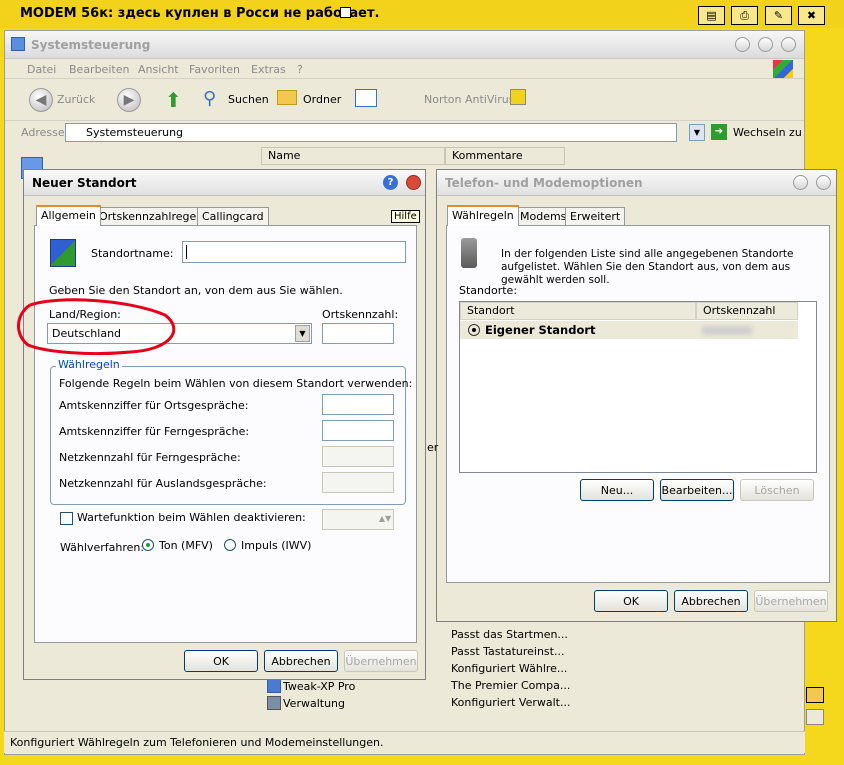 This screenshot has height=765, width=844. What do you see at coordinates (469, 253) in the screenshot?
I see `phone-icon` at bounding box center [469, 253].